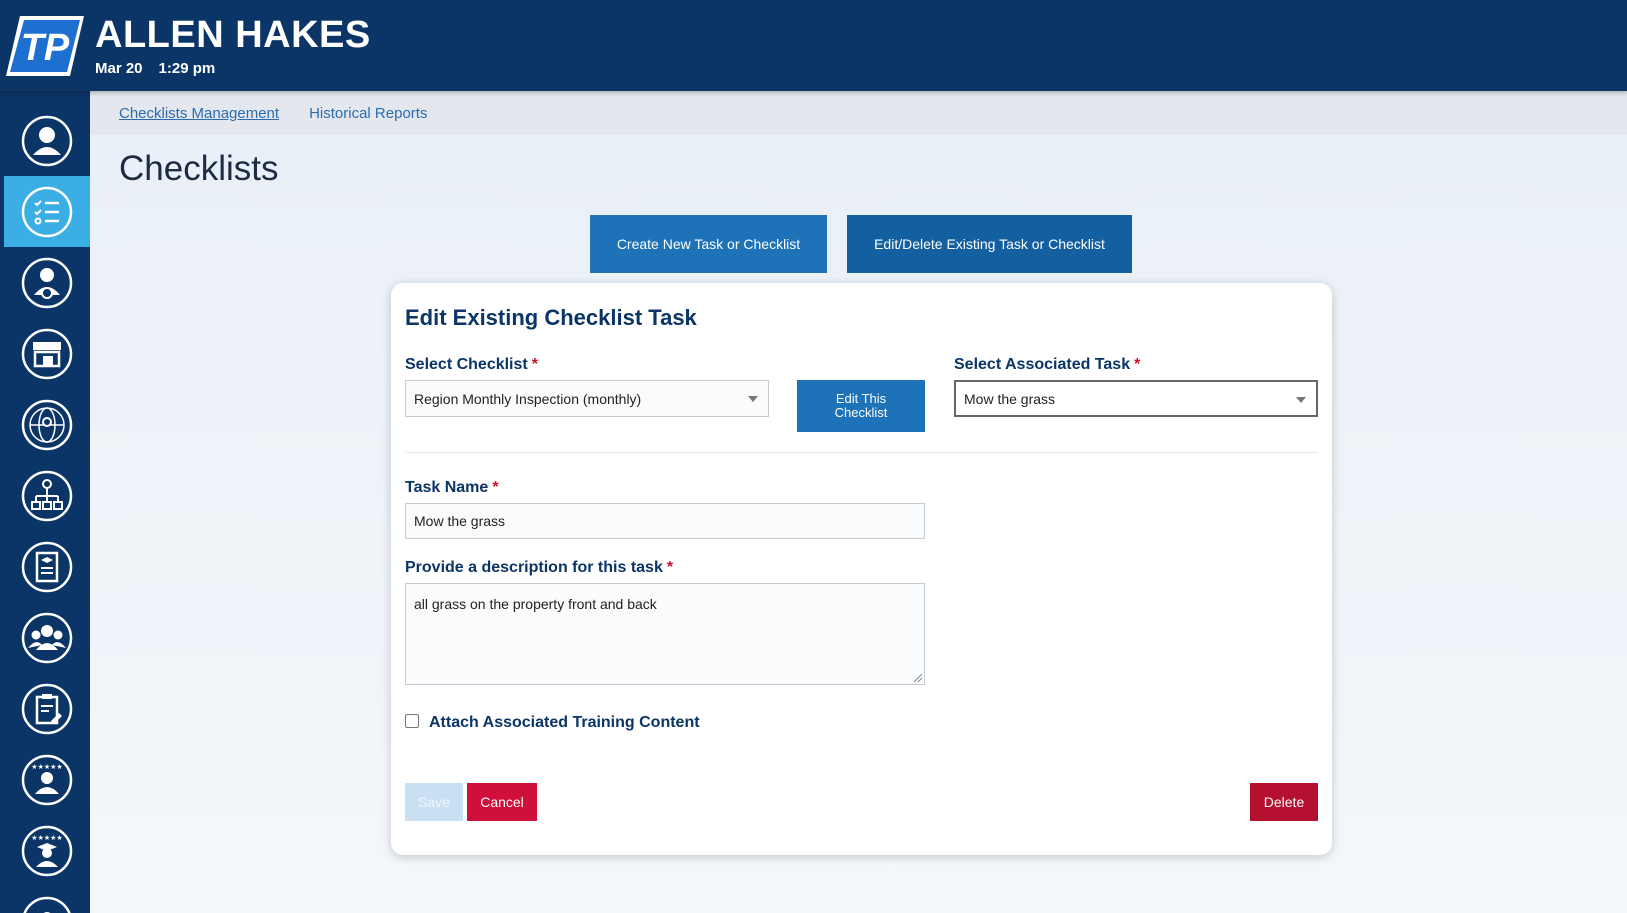 The width and height of the screenshot is (1627, 913). I want to click on sidebar-item-ratings: ★★★★★, so click(47, 779).